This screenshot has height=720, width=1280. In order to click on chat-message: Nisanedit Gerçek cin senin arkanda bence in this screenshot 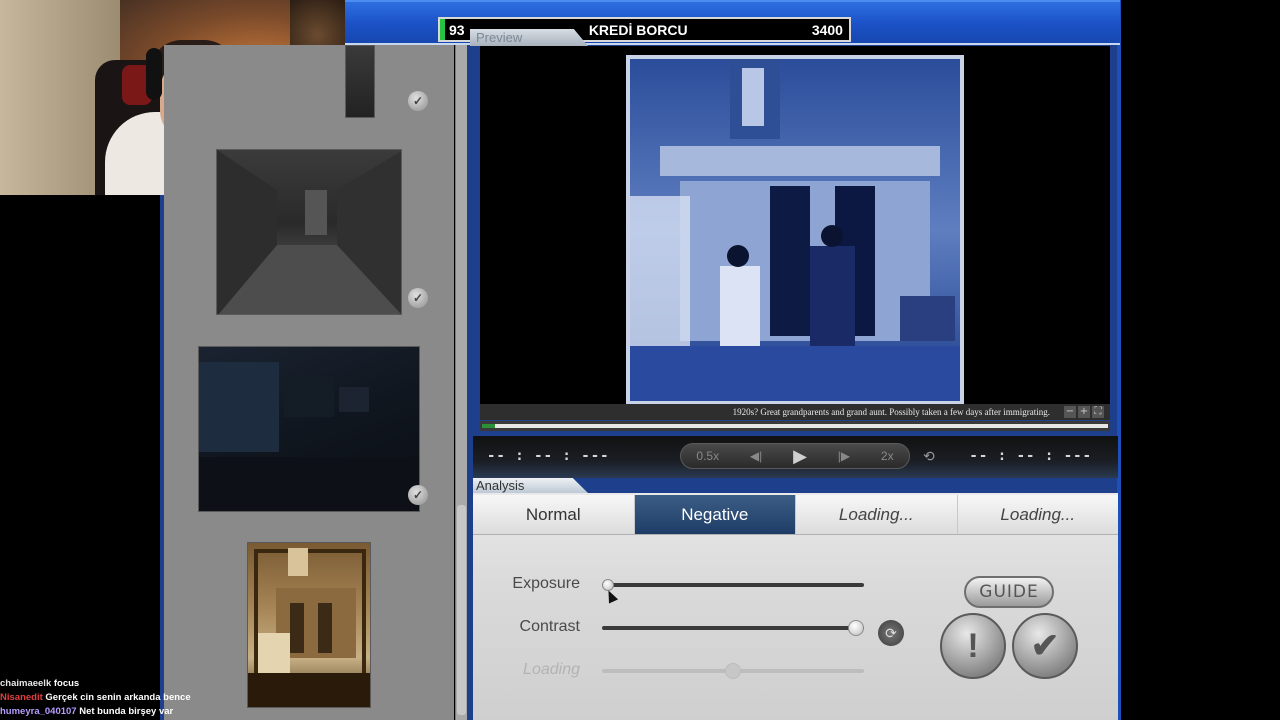, I will do `click(150, 699)`.